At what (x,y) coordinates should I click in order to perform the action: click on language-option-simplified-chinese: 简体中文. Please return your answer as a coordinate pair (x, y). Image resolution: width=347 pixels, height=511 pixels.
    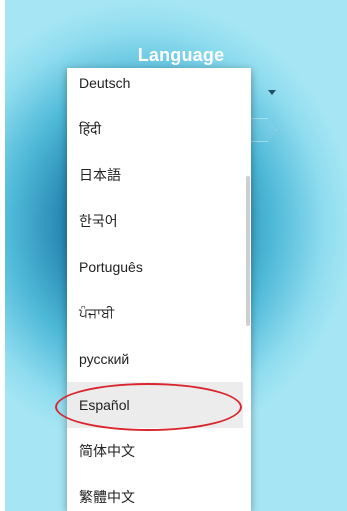
    Looking at the image, I should click on (155, 451).